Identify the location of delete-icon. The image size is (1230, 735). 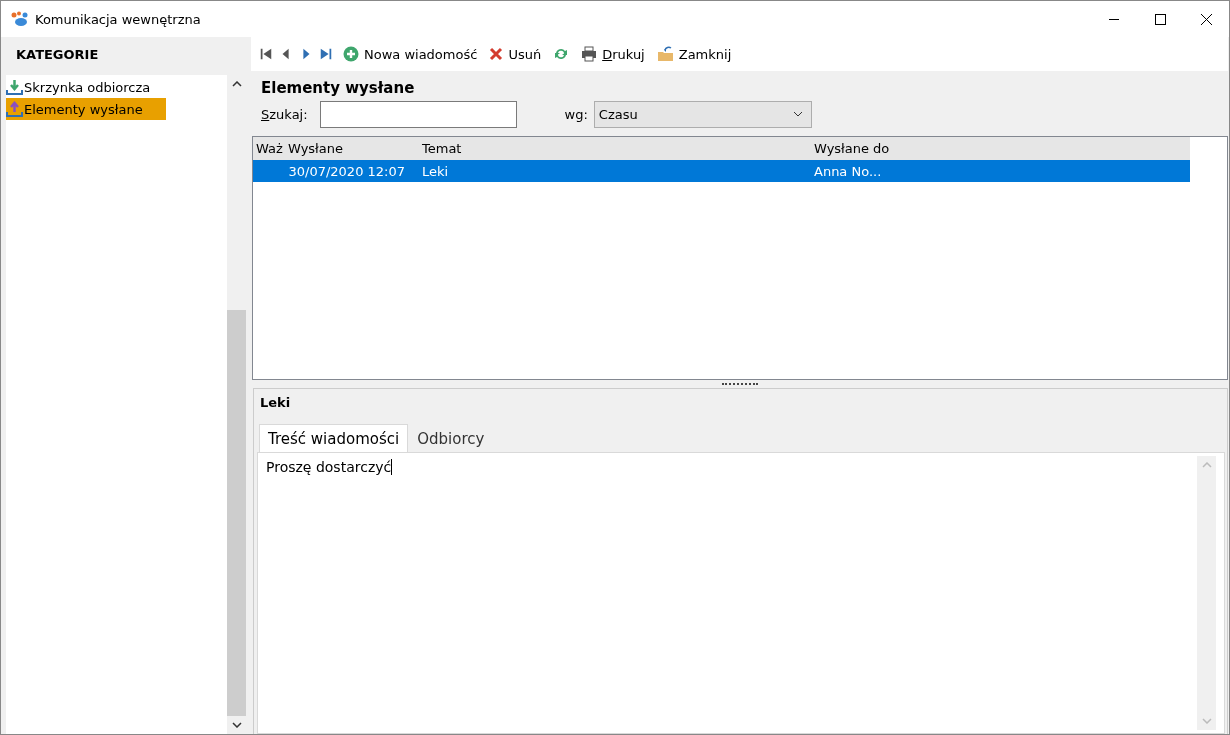
(496, 54).